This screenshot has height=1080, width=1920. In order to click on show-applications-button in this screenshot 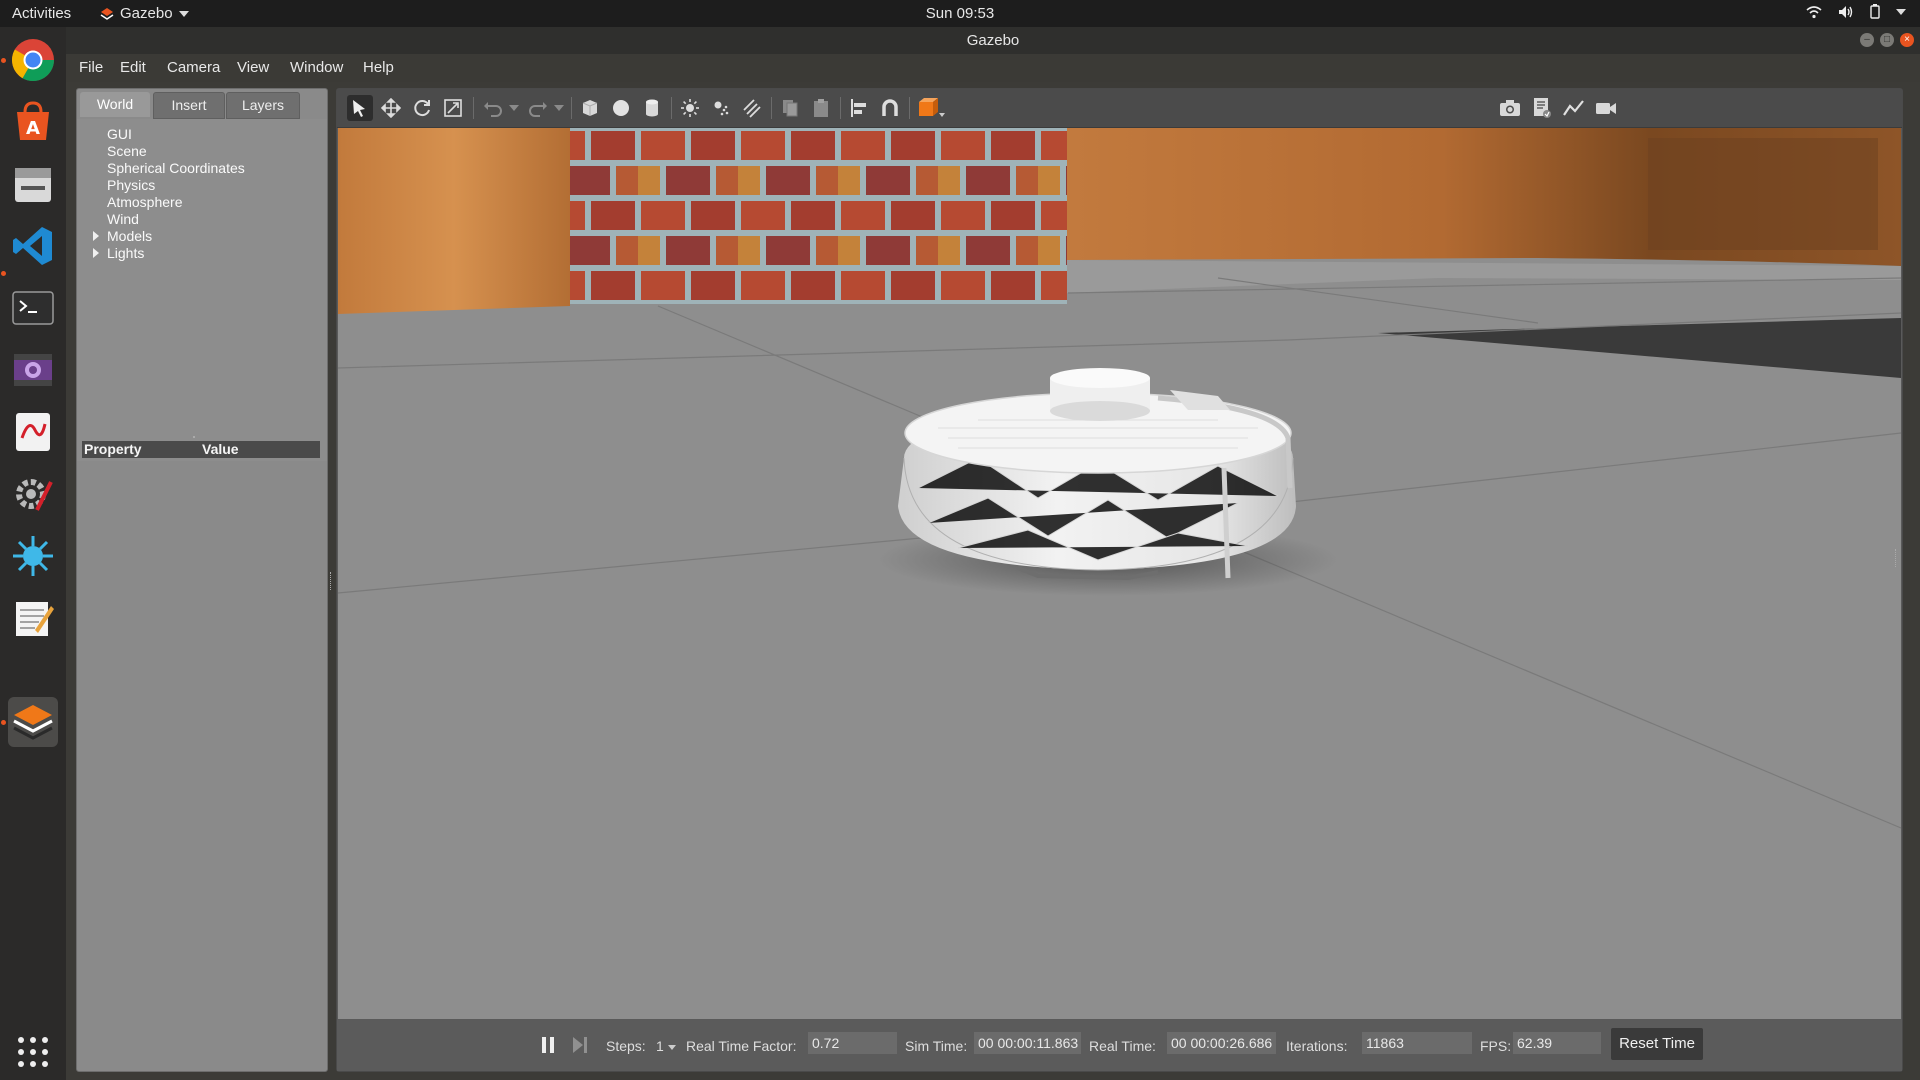, I will do `click(33, 1052)`.